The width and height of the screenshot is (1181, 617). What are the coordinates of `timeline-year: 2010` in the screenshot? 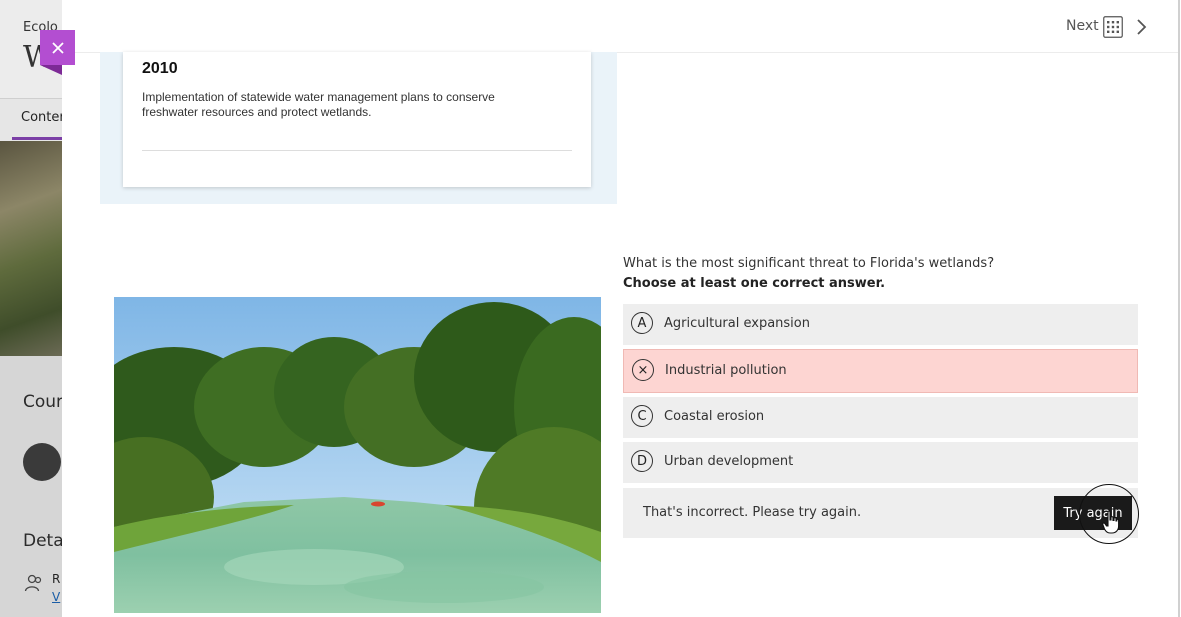 It's located at (160, 68).